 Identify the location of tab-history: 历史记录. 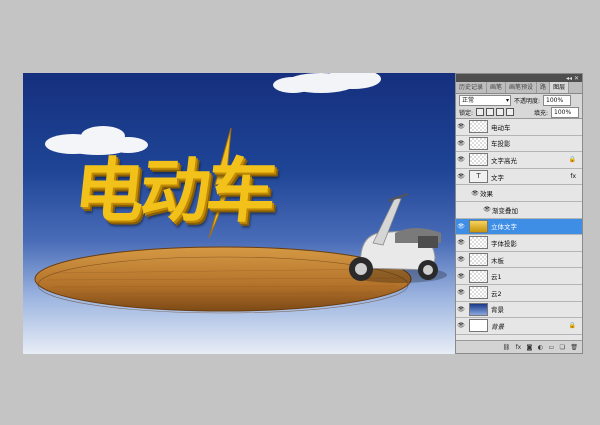
(472, 87).